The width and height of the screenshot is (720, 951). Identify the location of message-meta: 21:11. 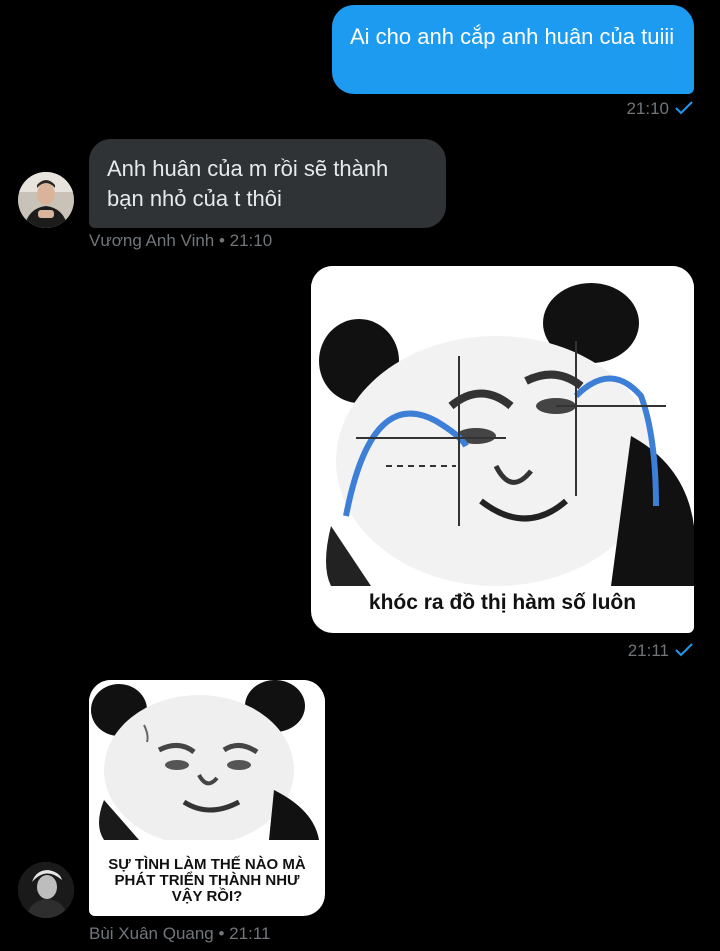
(660, 651).